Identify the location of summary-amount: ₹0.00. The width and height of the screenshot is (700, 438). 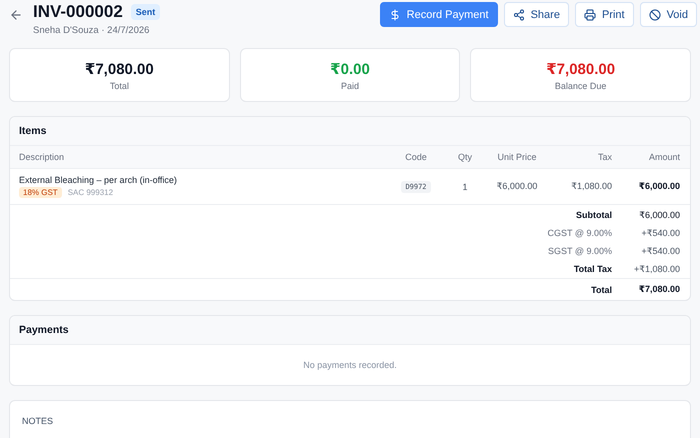
(350, 69).